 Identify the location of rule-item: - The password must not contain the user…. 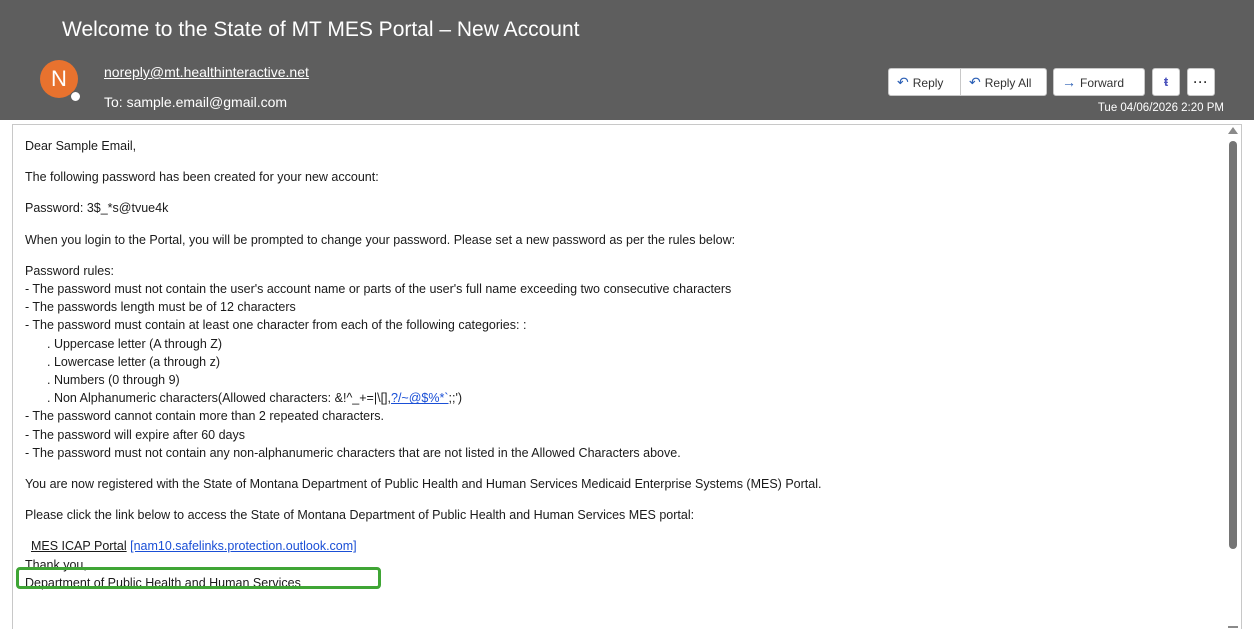
(378, 289).